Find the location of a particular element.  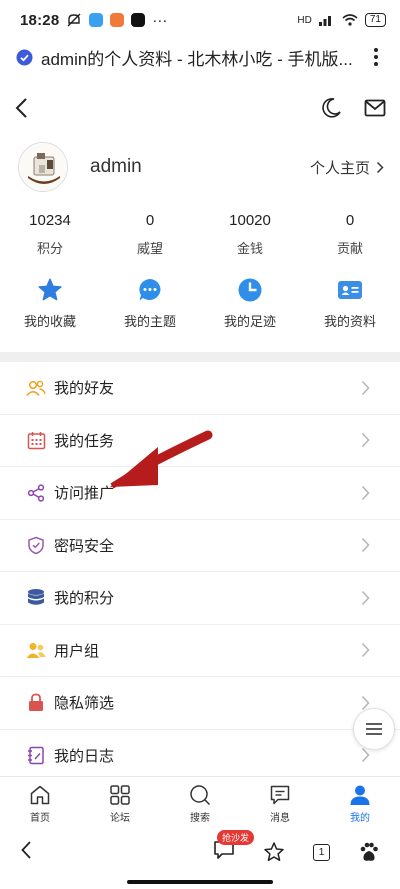

quick-label: 我的足迹 is located at coordinates (249, 321).